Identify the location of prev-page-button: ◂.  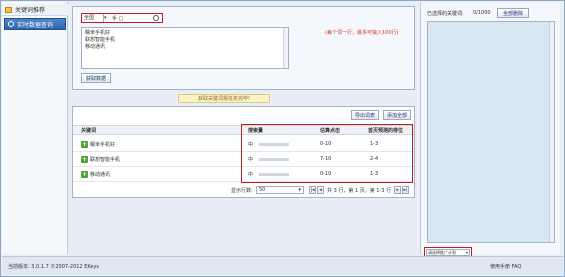
(320, 190).